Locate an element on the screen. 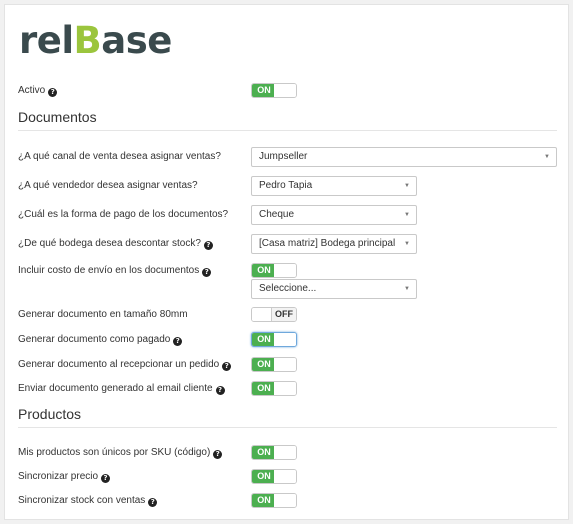 The width and height of the screenshot is (573, 524). vendedor-label: ¿A qué vendedor desea asignar ventas? is located at coordinates (108, 185).